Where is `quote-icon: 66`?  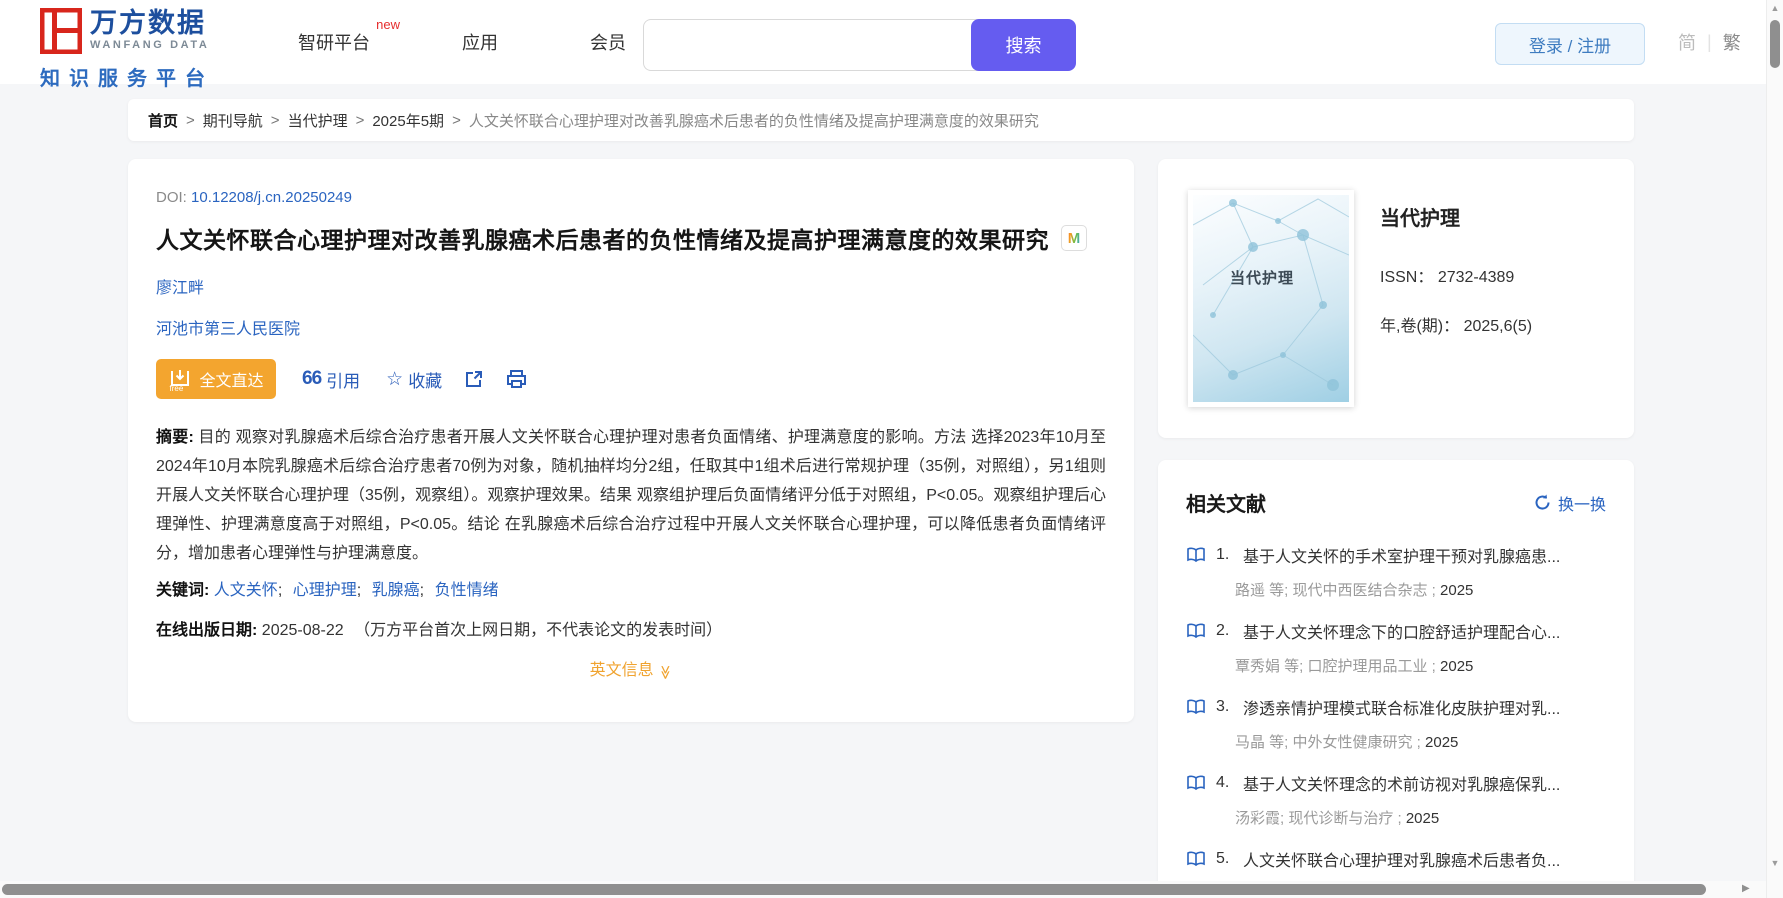 quote-icon: 66 is located at coordinates (312, 378).